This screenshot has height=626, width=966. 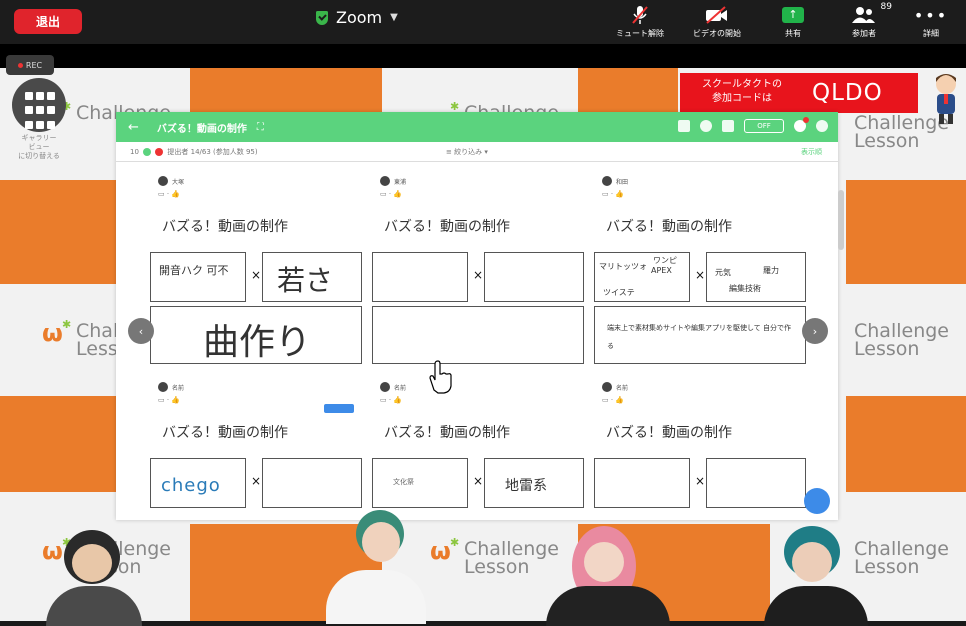 What do you see at coordinates (801, 124) in the screenshot?
I see `notification-icon` at bounding box center [801, 124].